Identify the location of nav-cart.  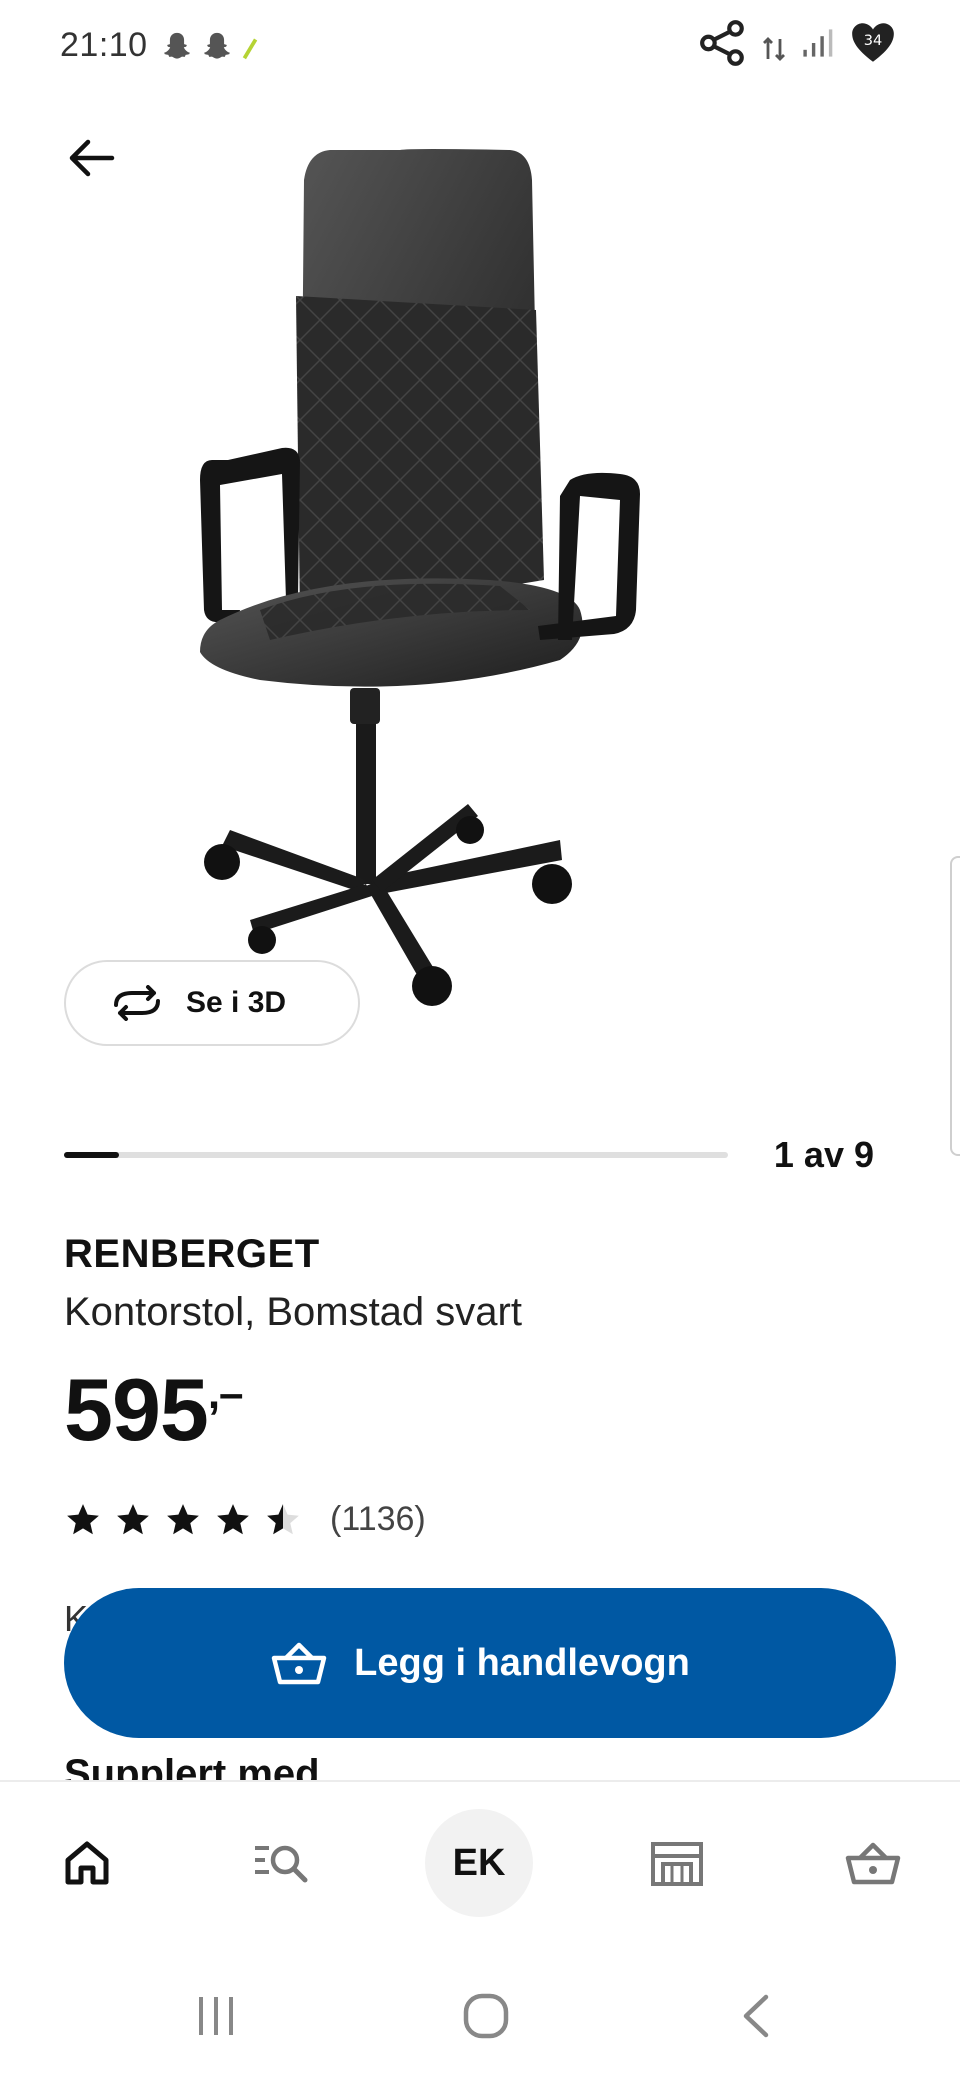
(873, 1863).